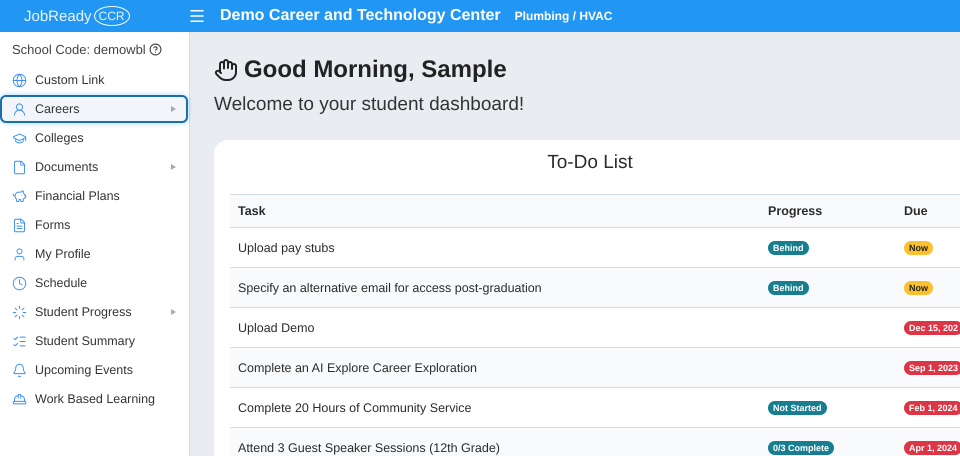 The width and height of the screenshot is (960, 456). I want to click on user-icon, so click(19, 254).